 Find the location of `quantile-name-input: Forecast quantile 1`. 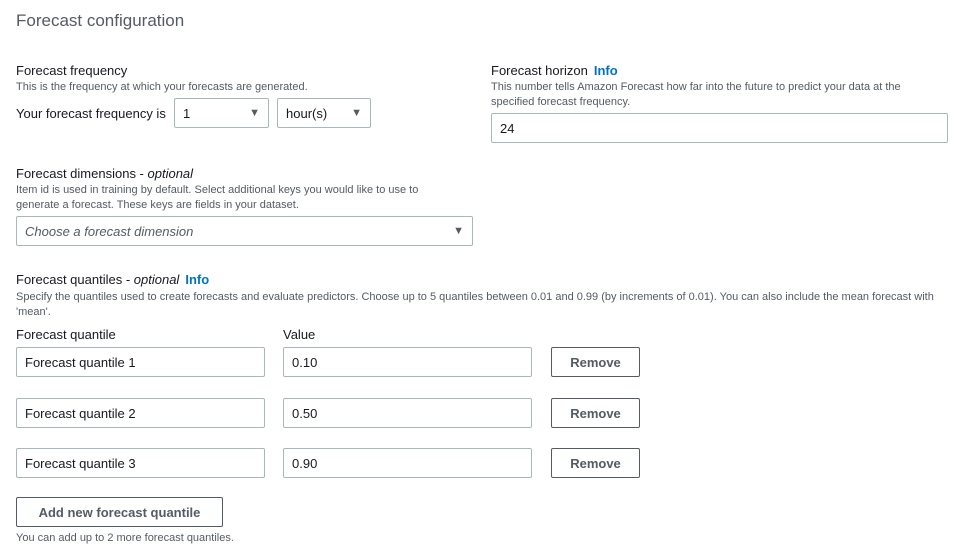

quantile-name-input: Forecast quantile 1 is located at coordinates (140, 362).